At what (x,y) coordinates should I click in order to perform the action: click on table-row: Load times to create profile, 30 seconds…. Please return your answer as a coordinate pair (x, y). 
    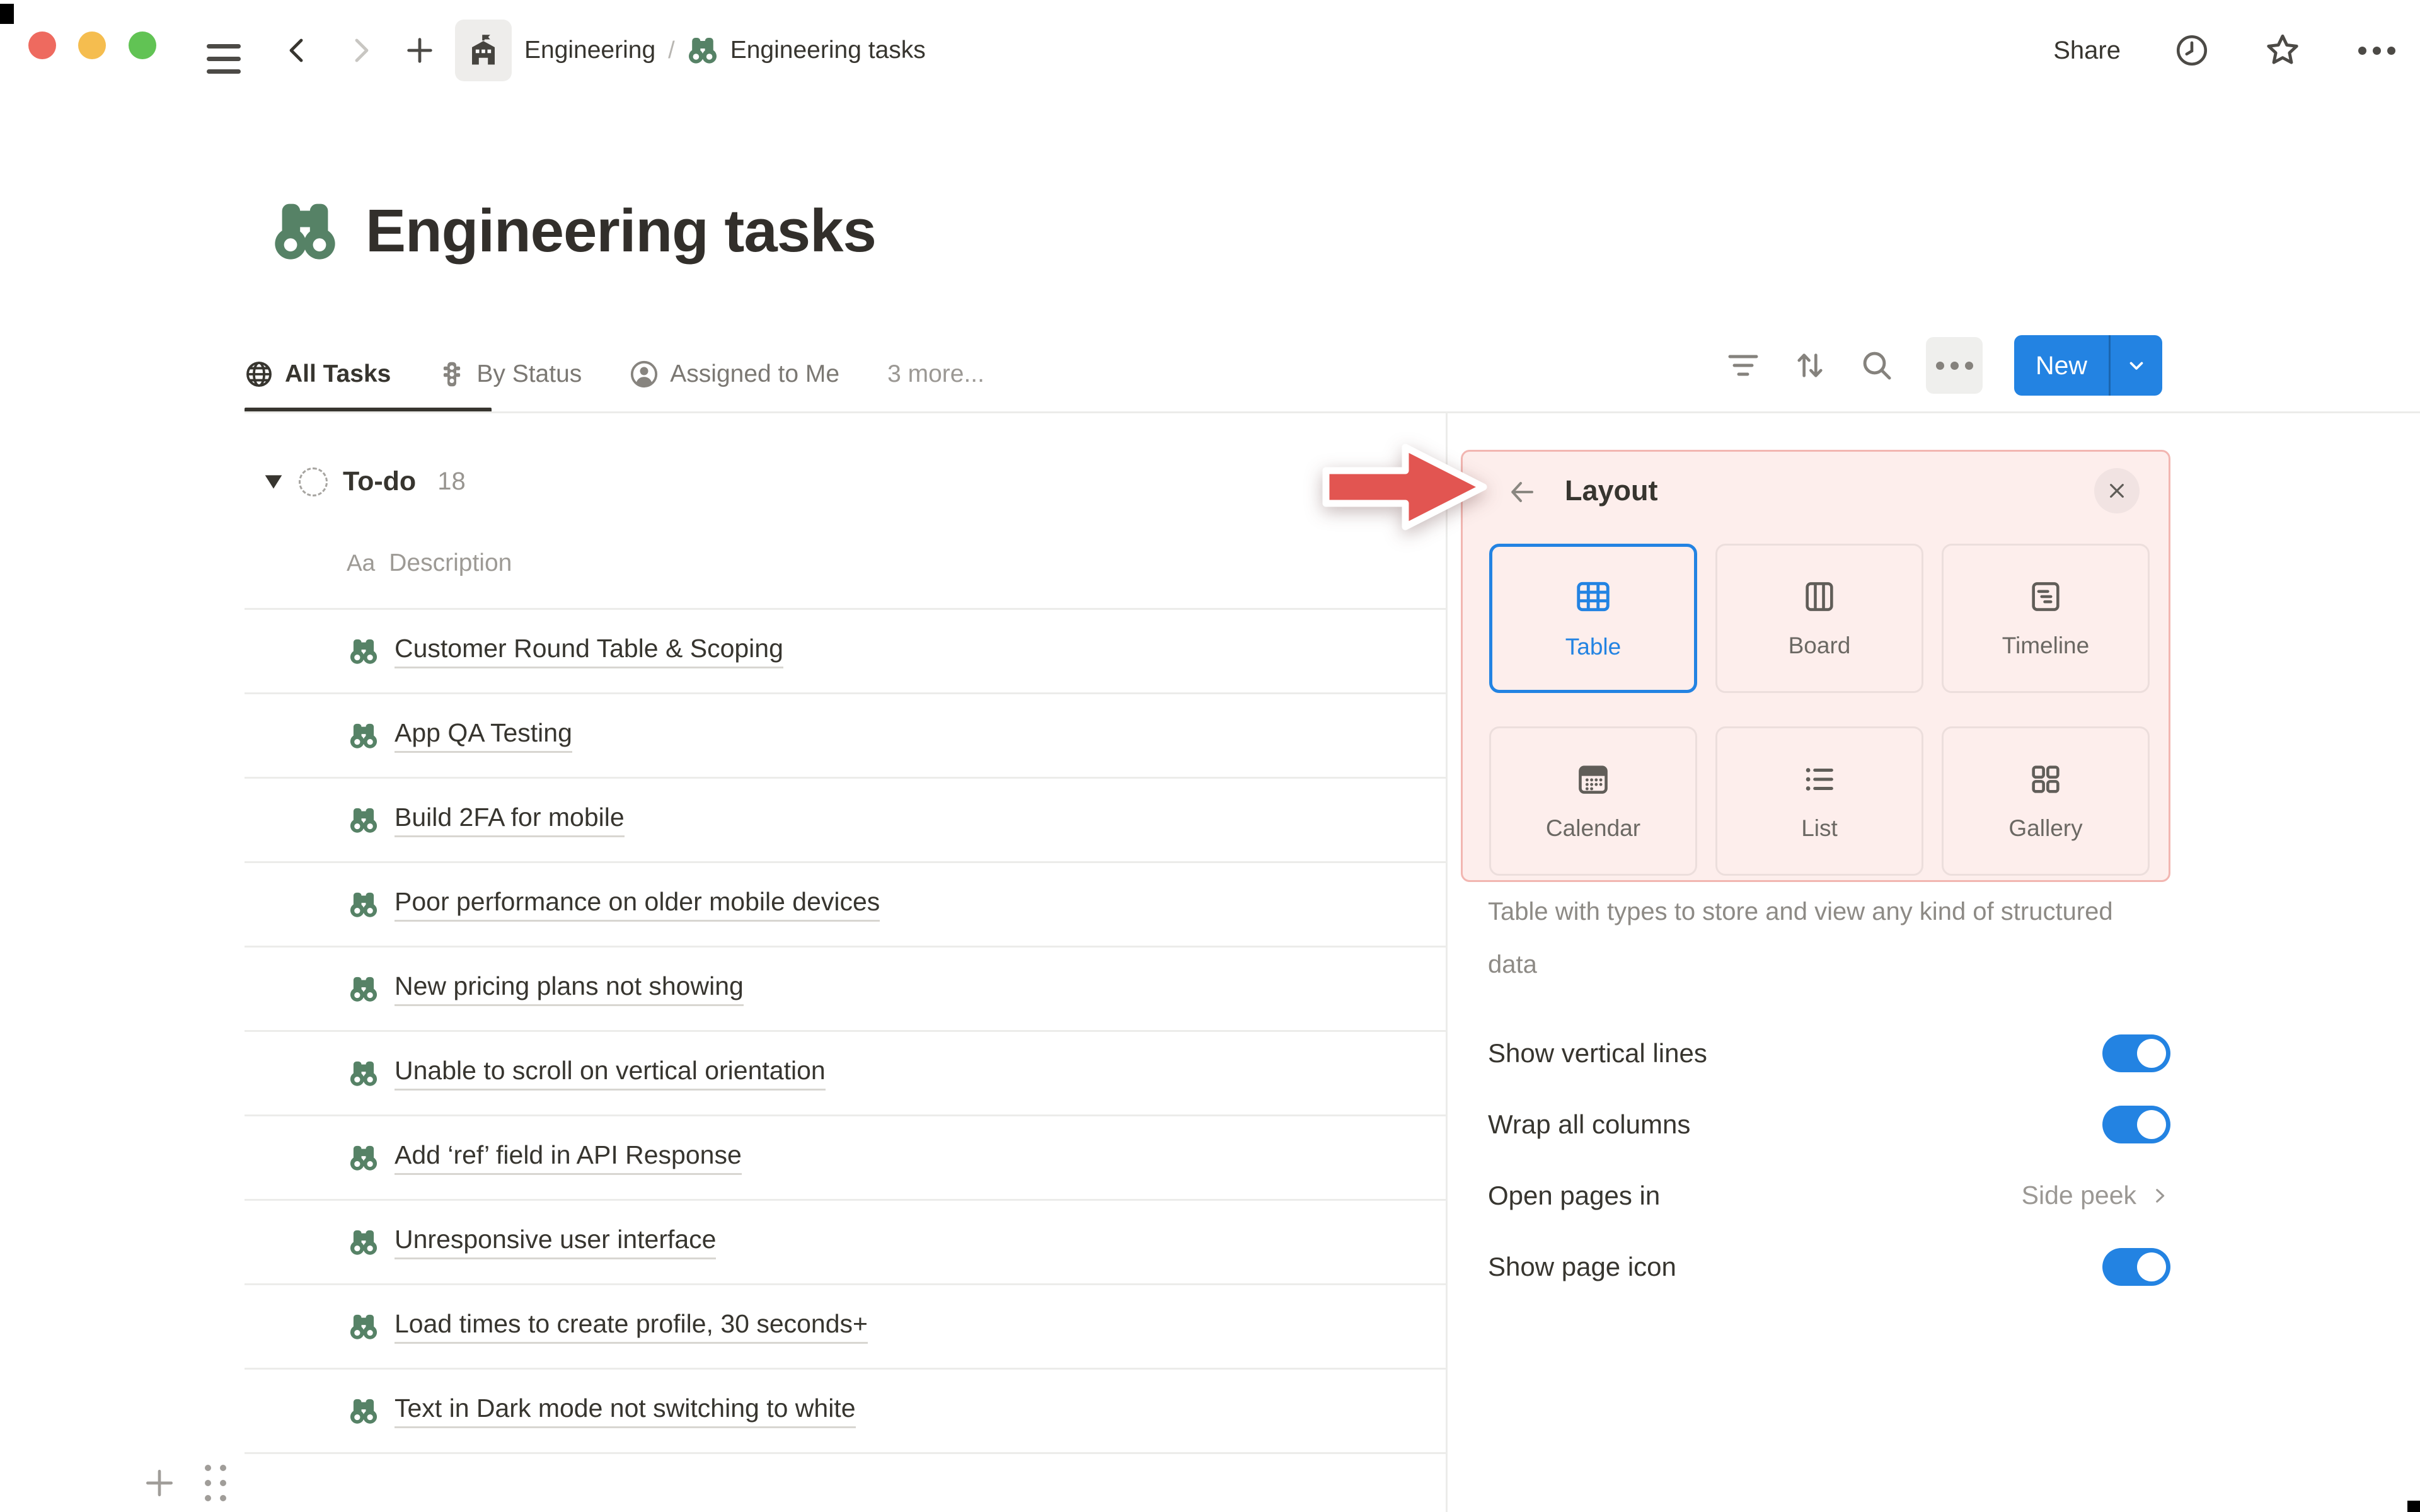
    Looking at the image, I should click on (846, 1327).